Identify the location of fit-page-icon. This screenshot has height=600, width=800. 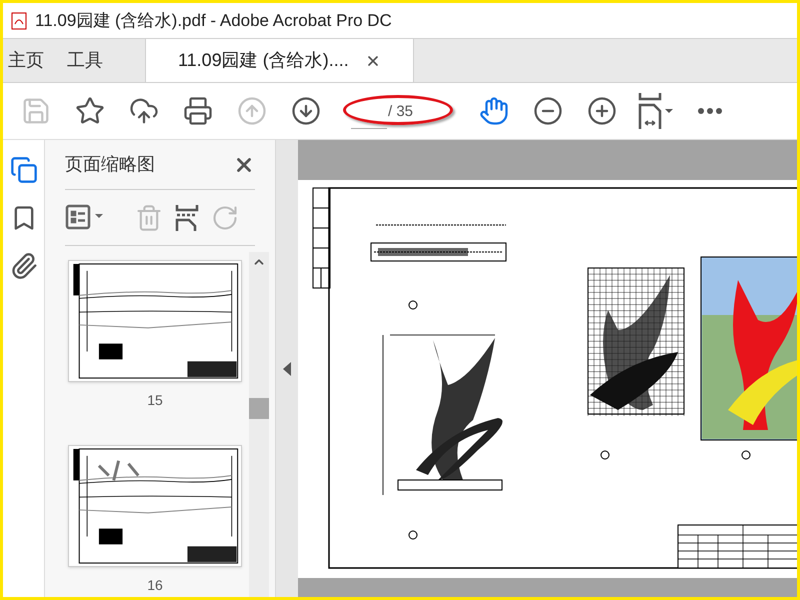
(656, 111).